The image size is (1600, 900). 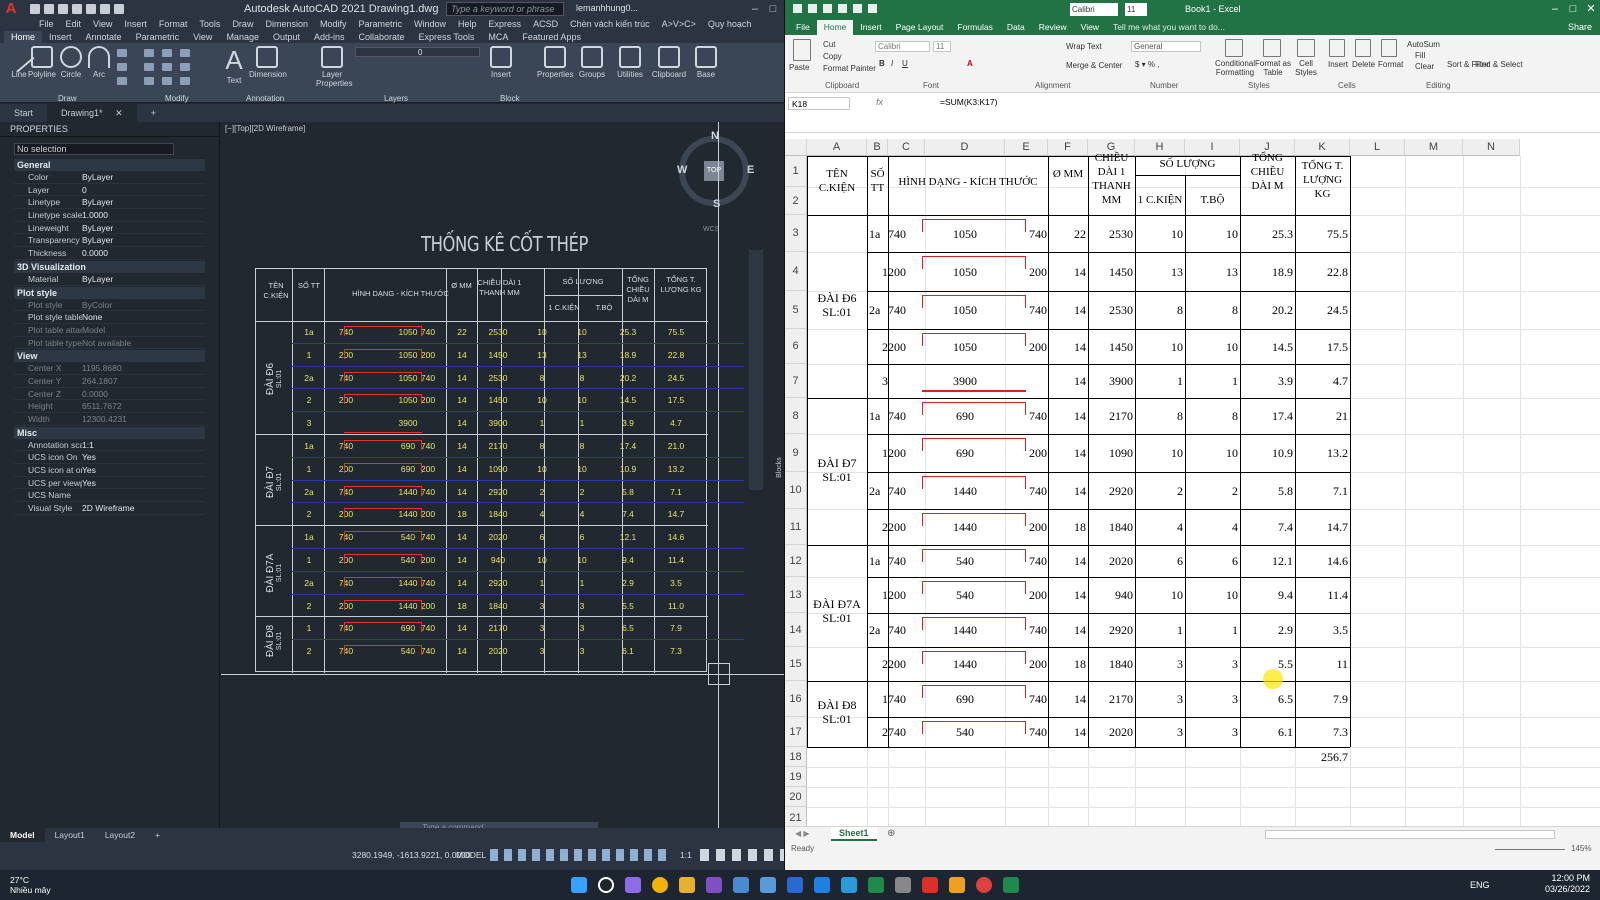 What do you see at coordinates (1110, 416) in the screenshot?
I see `data-cell: 2170` at bounding box center [1110, 416].